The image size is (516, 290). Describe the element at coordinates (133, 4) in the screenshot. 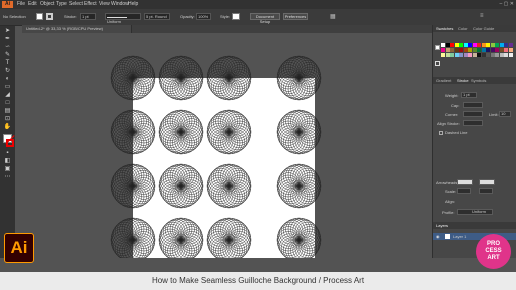

I see `menu-help: Help` at that location.